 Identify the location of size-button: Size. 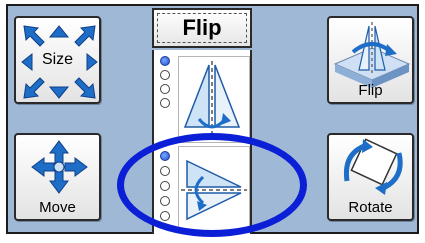
(57, 60).